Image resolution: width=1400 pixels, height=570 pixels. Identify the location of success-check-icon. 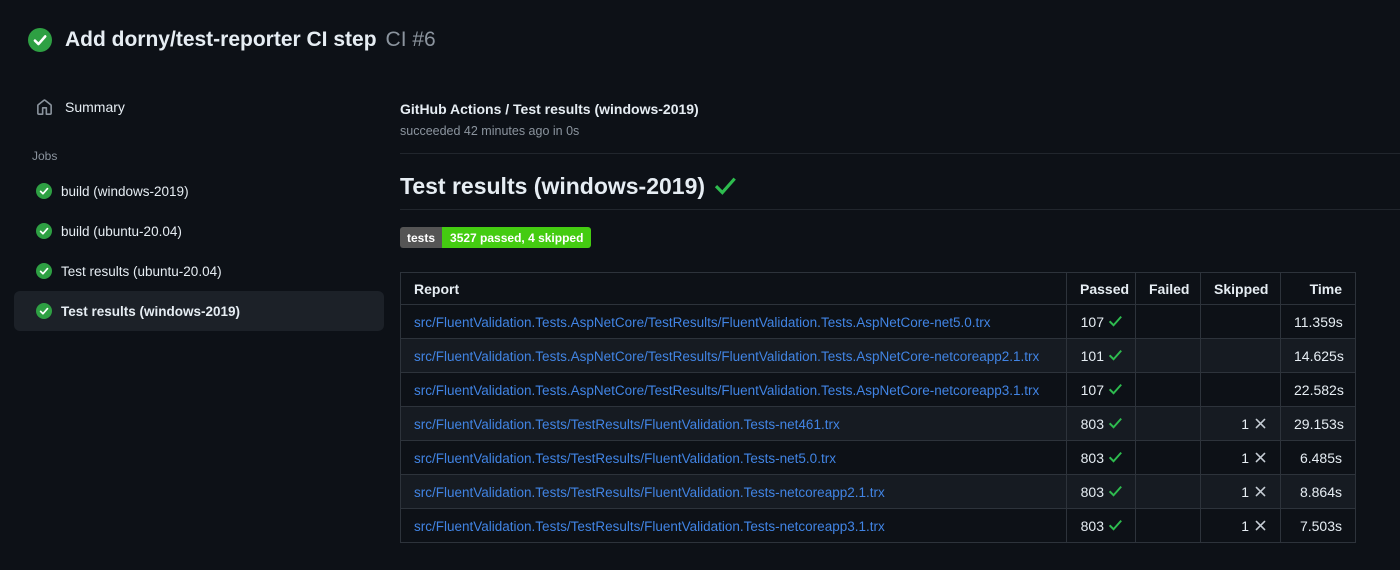
(725, 186).